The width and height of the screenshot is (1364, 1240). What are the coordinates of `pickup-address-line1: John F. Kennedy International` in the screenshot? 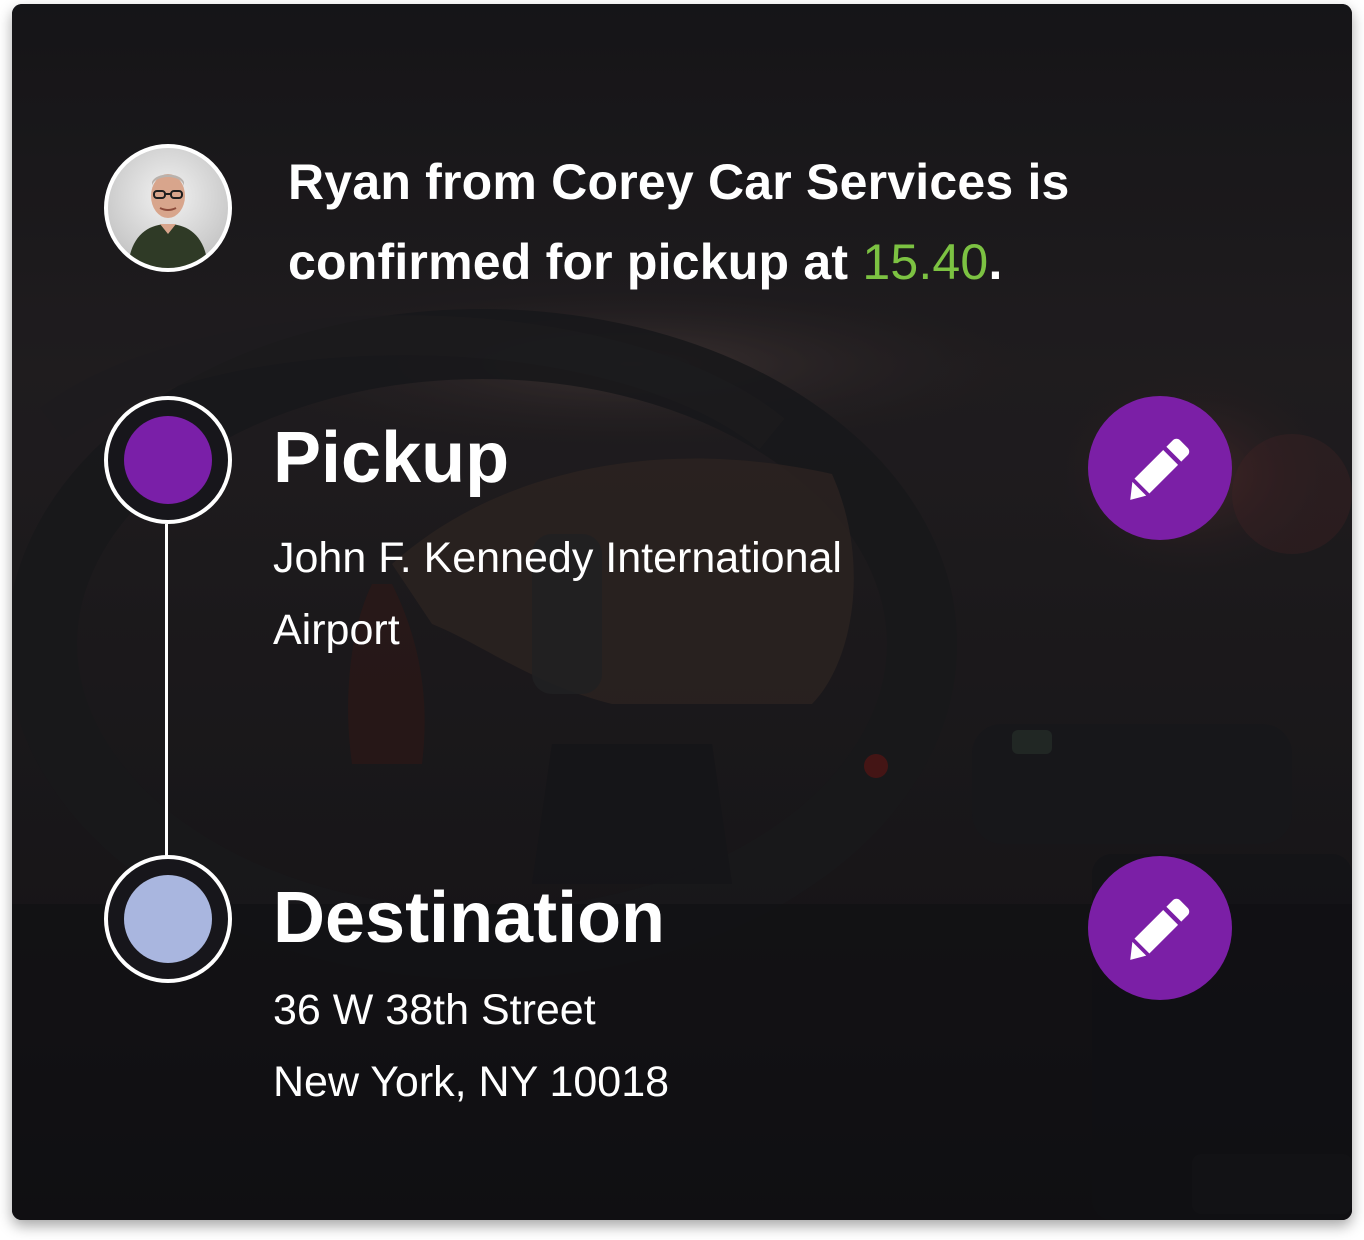 It's located at (557, 558).